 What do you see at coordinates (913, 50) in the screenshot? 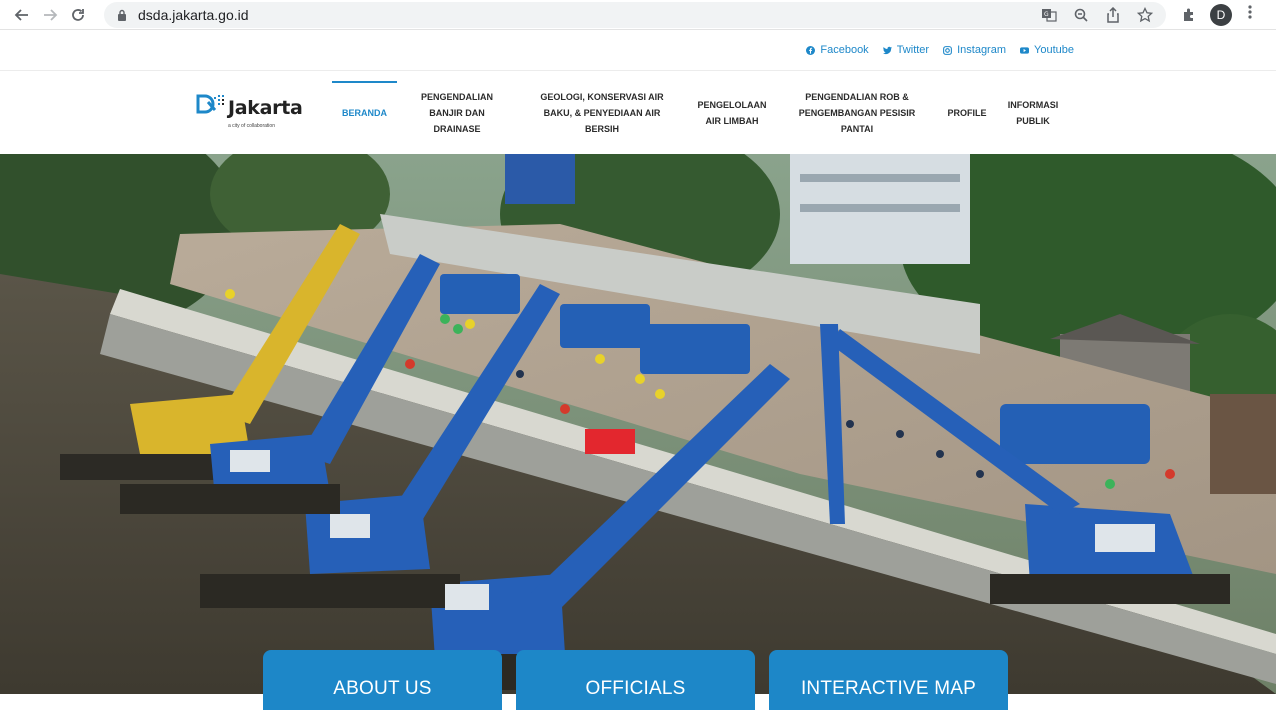
I see `social-label: Twitter` at bounding box center [913, 50].